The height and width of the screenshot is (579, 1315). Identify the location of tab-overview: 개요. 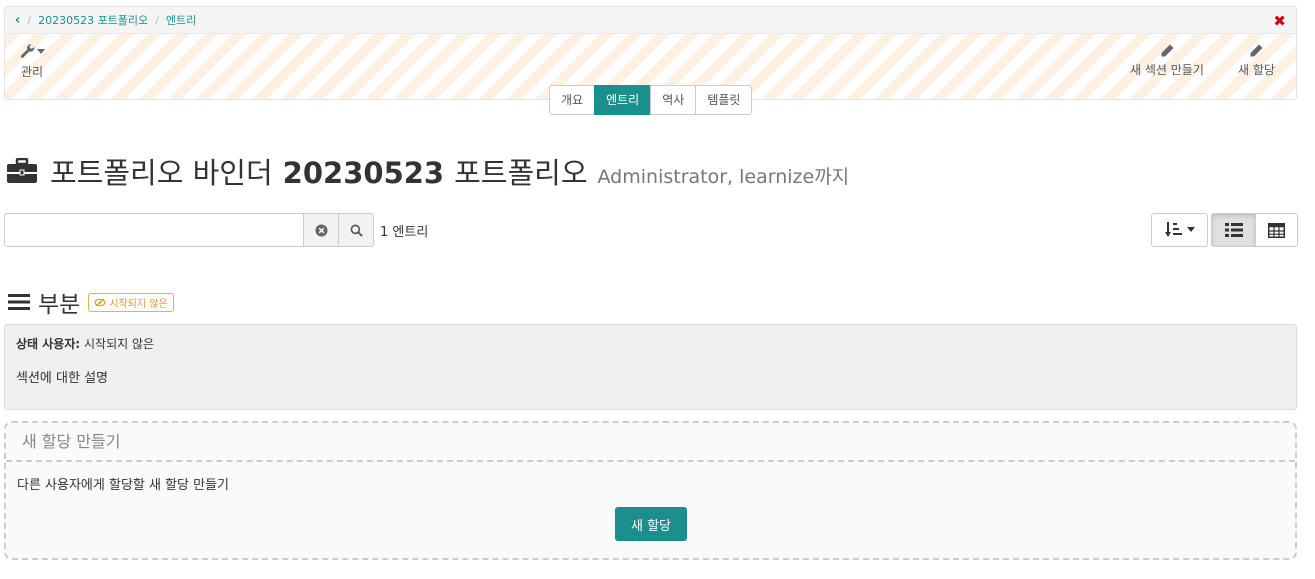
(572, 100).